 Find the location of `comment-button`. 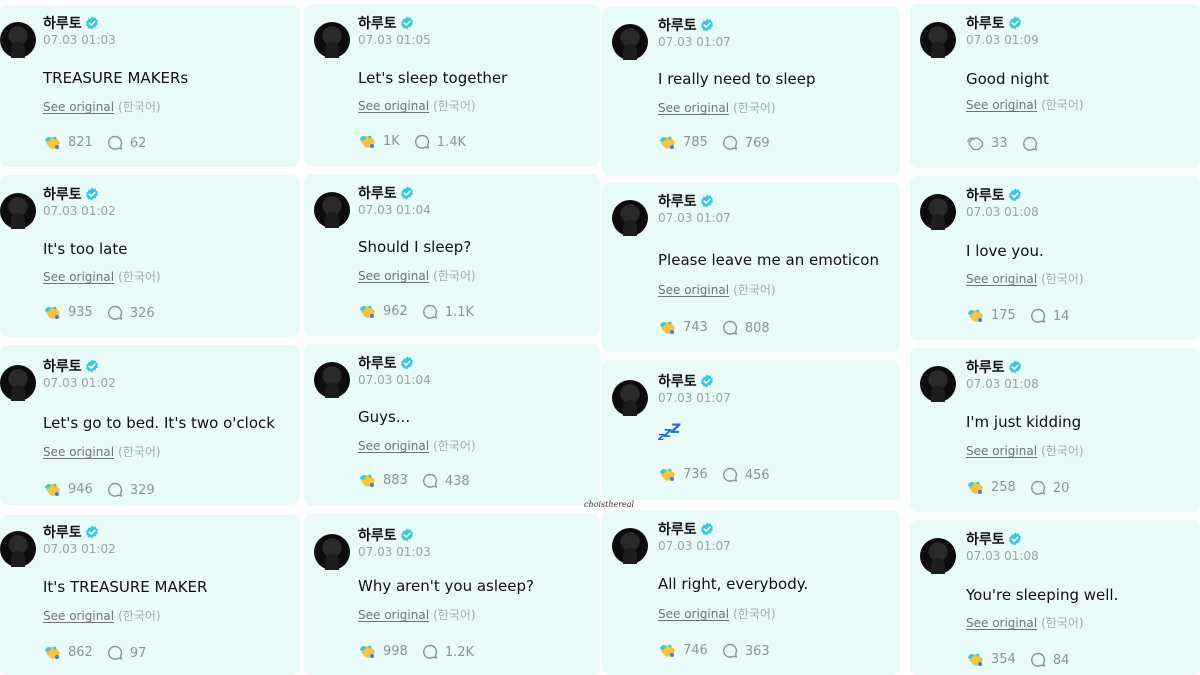

comment-button is located at coordinates (1033, 144).